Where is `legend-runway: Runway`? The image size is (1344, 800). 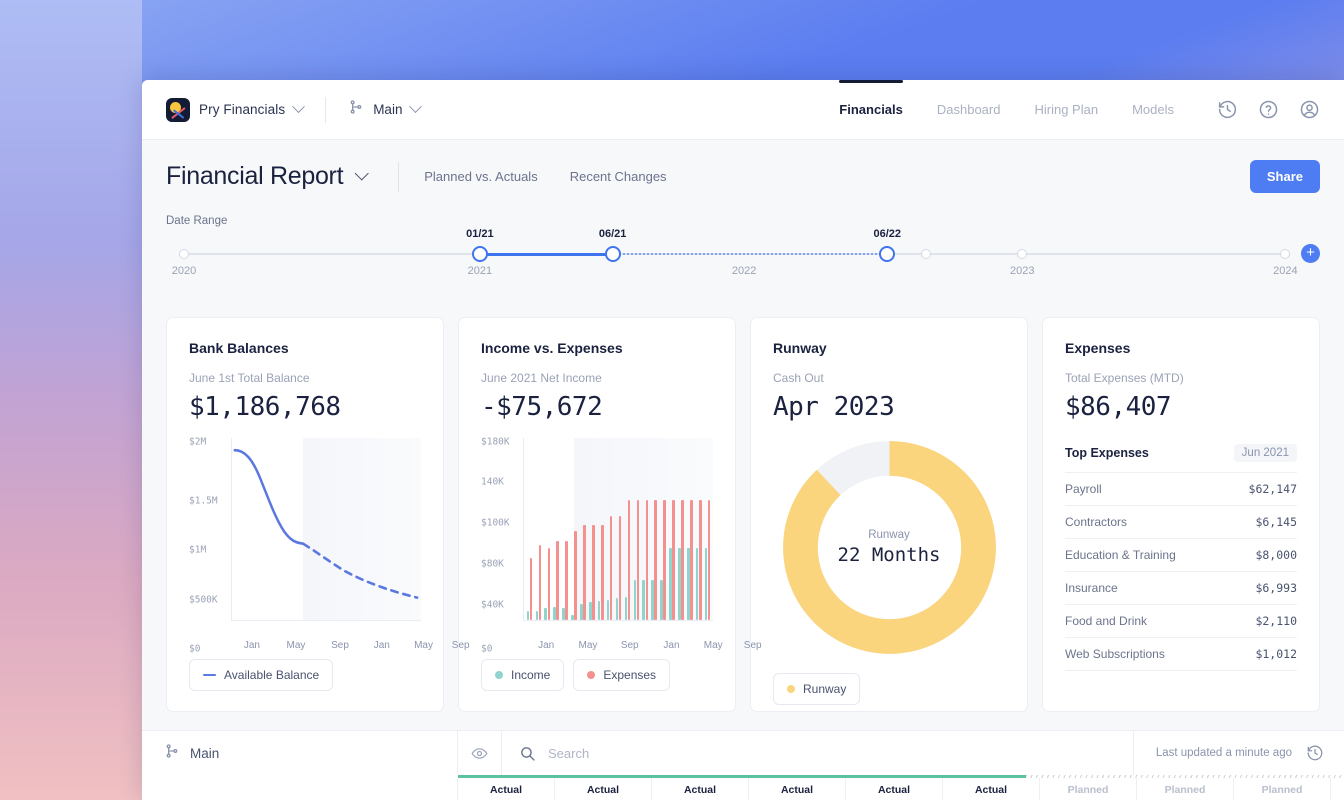 legend-runway: Runway is located at coordinates (817, 689).